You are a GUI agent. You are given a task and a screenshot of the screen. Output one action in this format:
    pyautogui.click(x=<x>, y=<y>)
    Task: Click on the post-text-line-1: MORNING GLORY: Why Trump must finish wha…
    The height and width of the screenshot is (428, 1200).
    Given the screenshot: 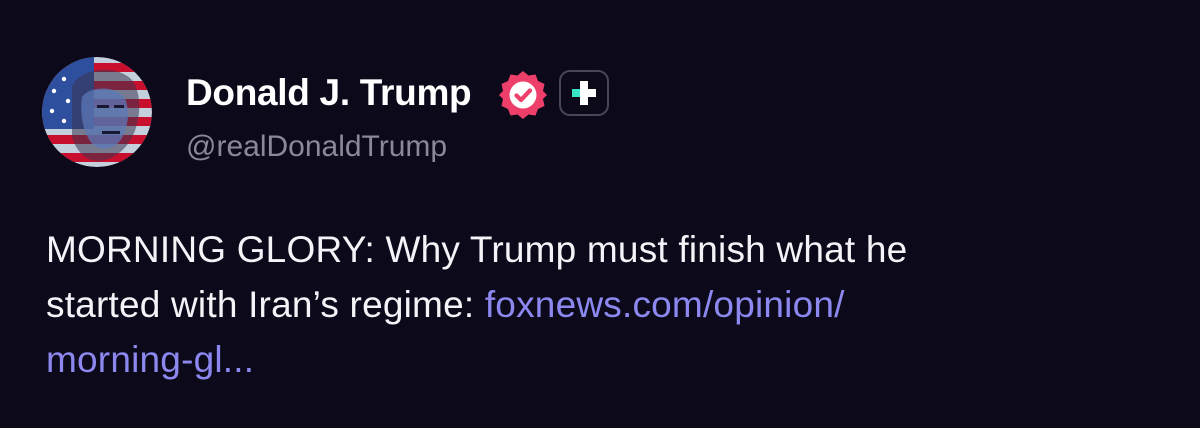 What is the action you would take?
    pyautogui.click(x=477, y=249)
    